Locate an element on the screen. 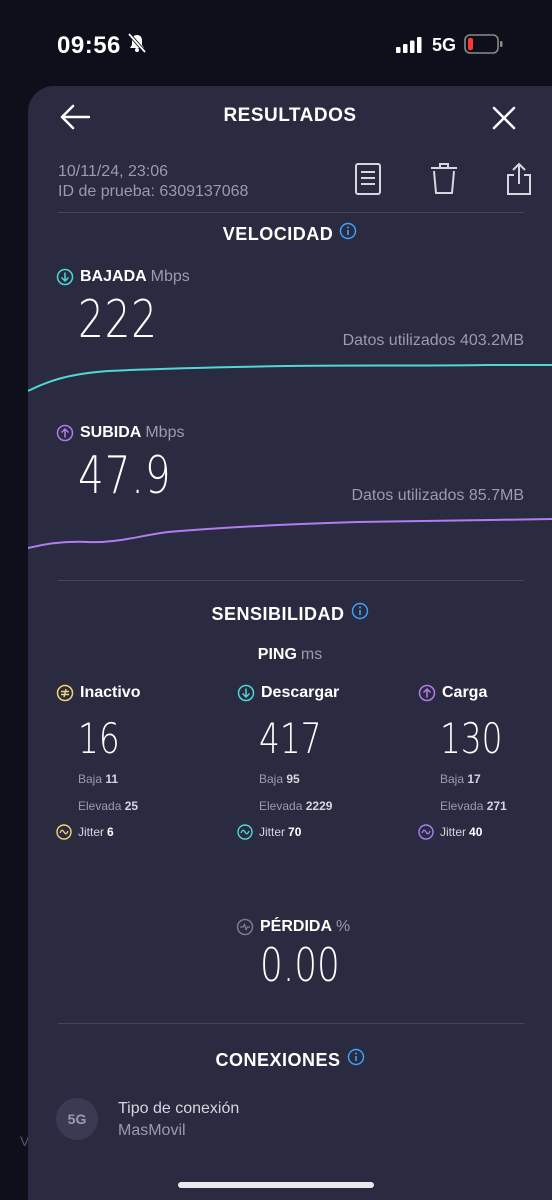 This screenshot has width=552, height=1200. cellular-signal-icon is located at coordinates (409, 47).